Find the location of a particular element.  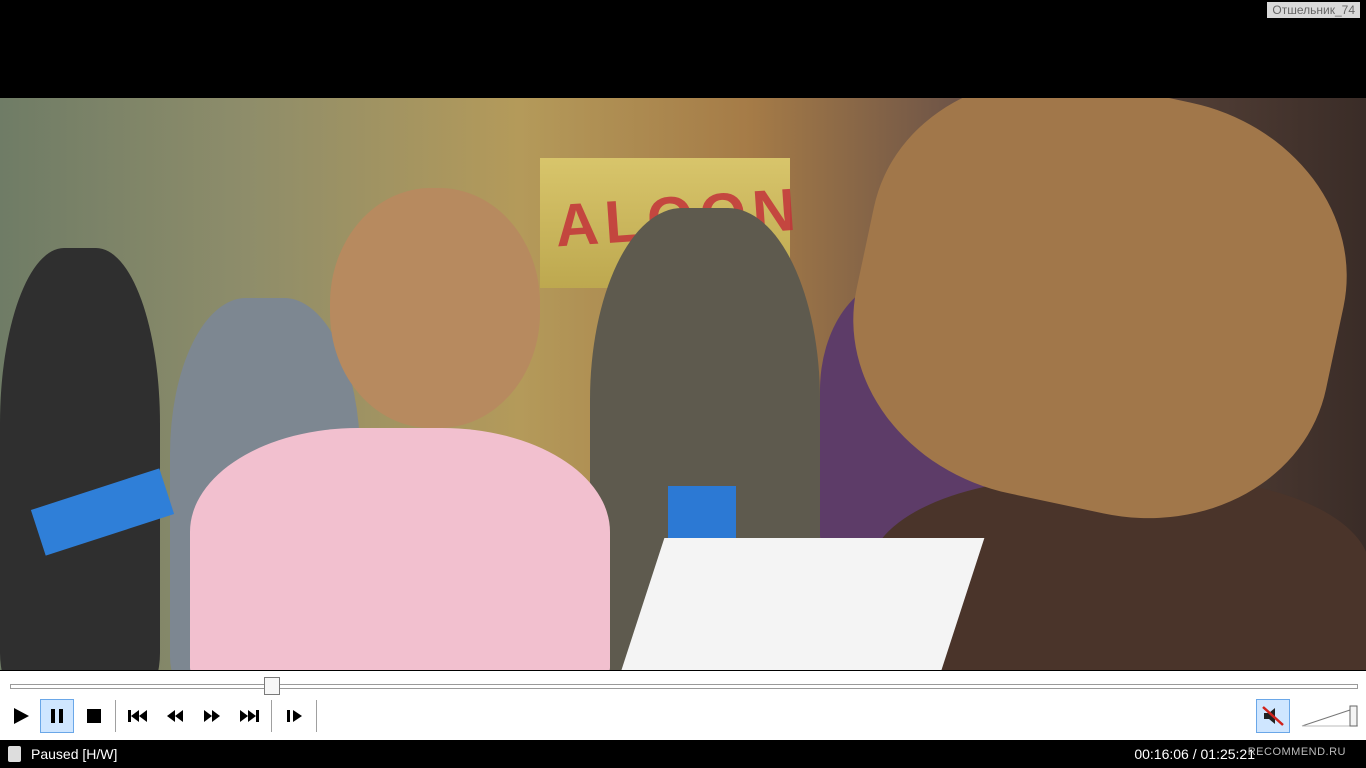

play-icon is located at coordinates (21, 716).